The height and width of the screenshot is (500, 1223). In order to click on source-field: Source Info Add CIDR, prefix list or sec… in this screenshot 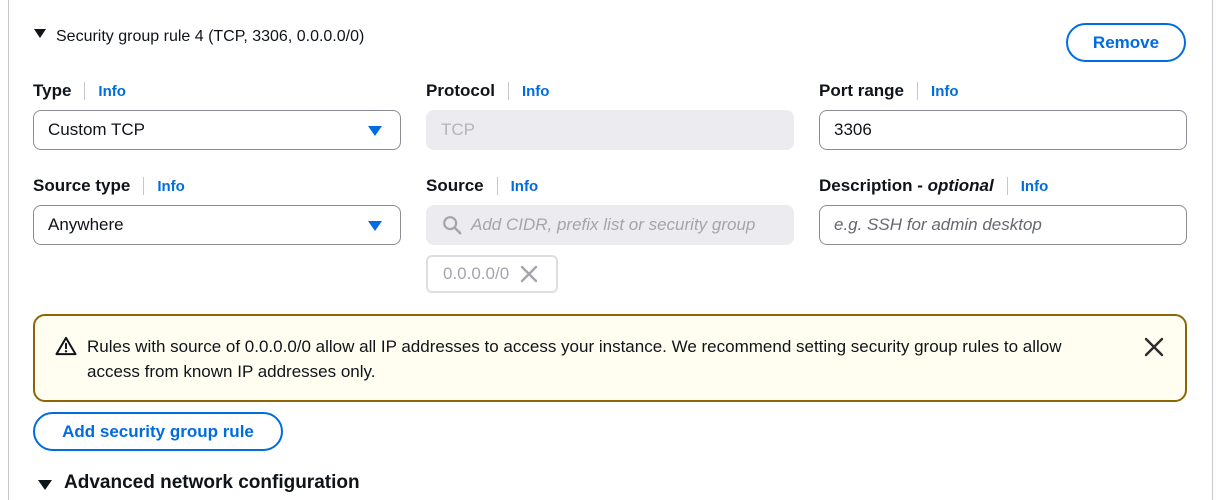, I will do `click(610, 210)`.